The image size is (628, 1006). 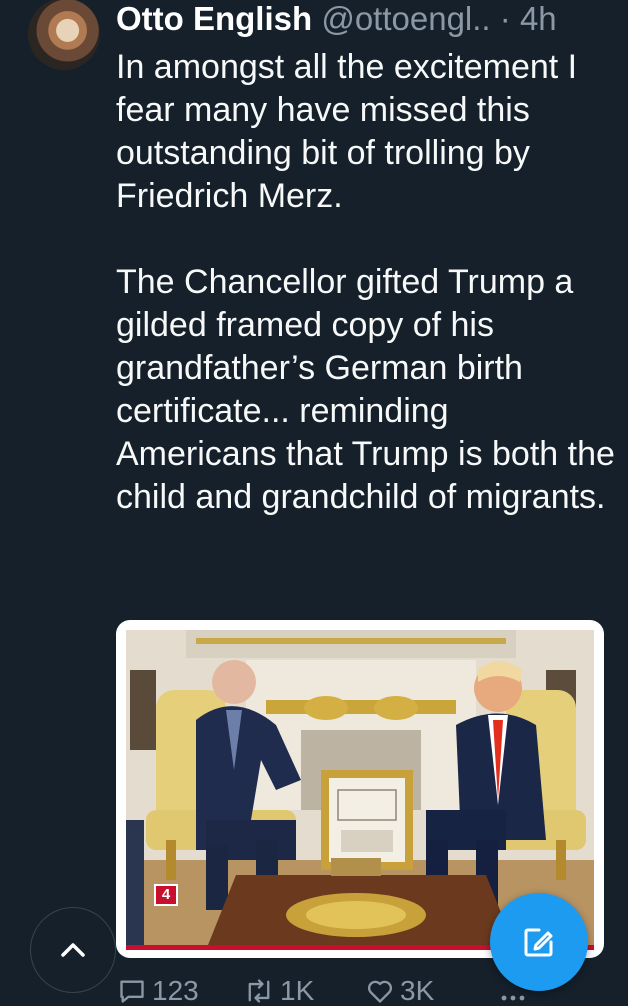 I want to click on avatar, so click(x=64, y=35).